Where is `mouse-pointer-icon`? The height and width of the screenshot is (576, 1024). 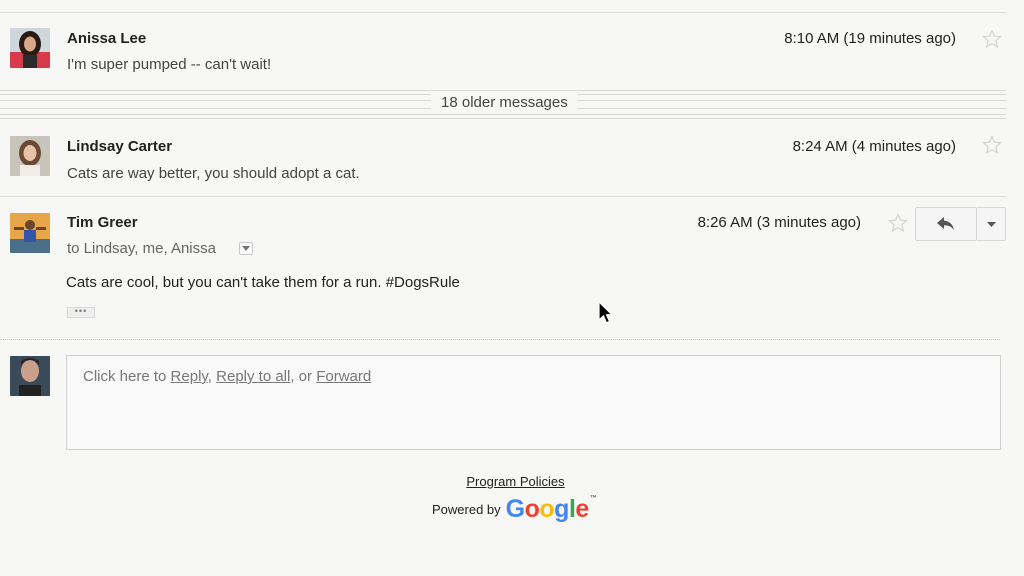
mouse-pointer-icon is located at coordinates (606, 315).